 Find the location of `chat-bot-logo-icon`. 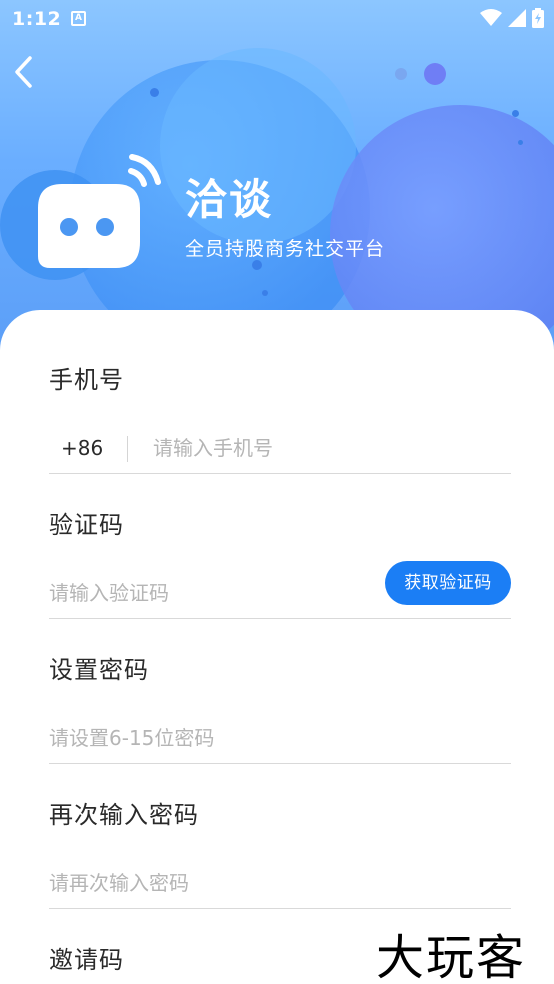

chat-bot-logo-icon is located at coordinates (99, 211).